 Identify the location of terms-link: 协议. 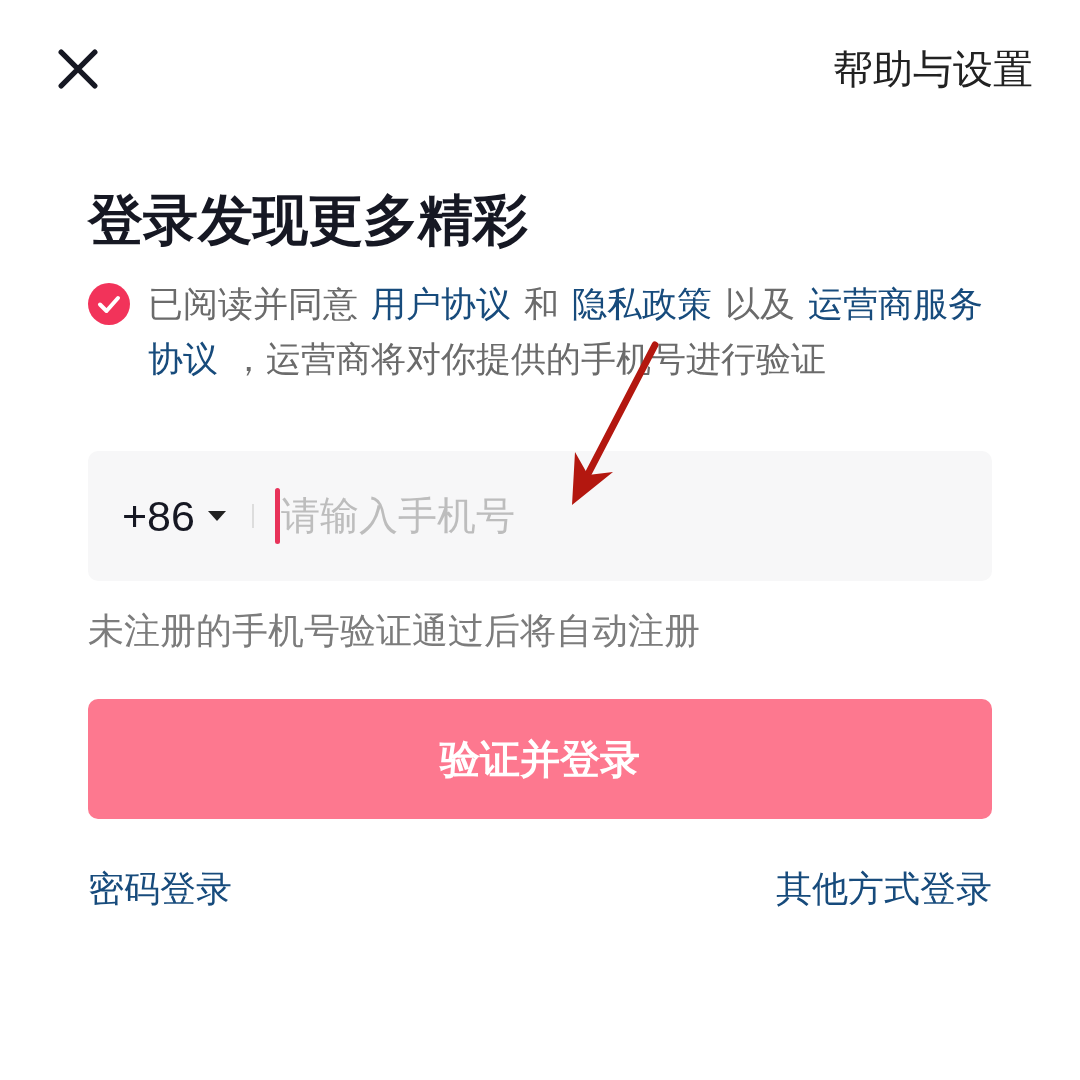
(183, 358).